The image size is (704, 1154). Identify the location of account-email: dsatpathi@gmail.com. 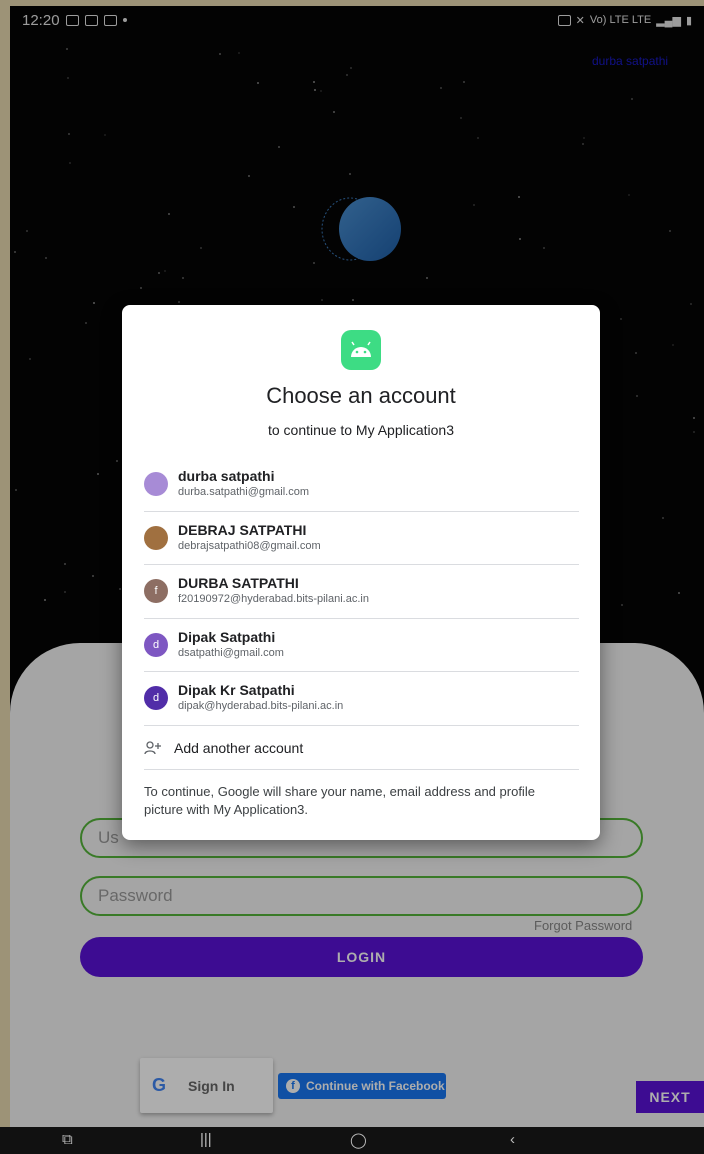
(231, 652).